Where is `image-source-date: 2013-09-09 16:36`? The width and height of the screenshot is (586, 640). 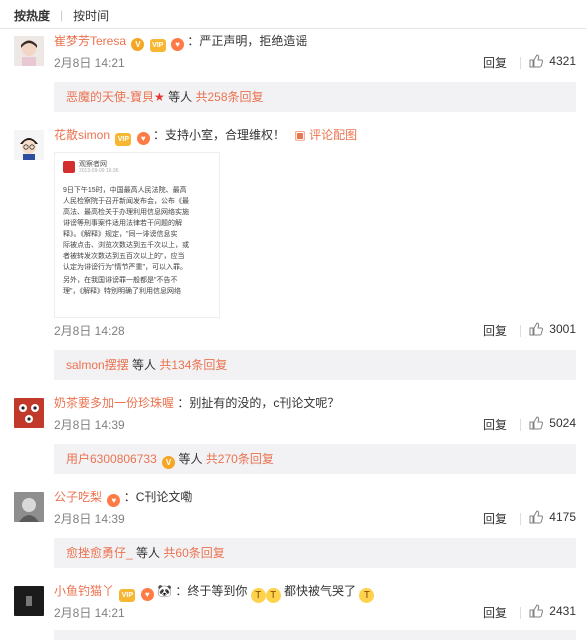 image-source-date: 2013-09-09 16:36 is located at coordinates (99, 171).